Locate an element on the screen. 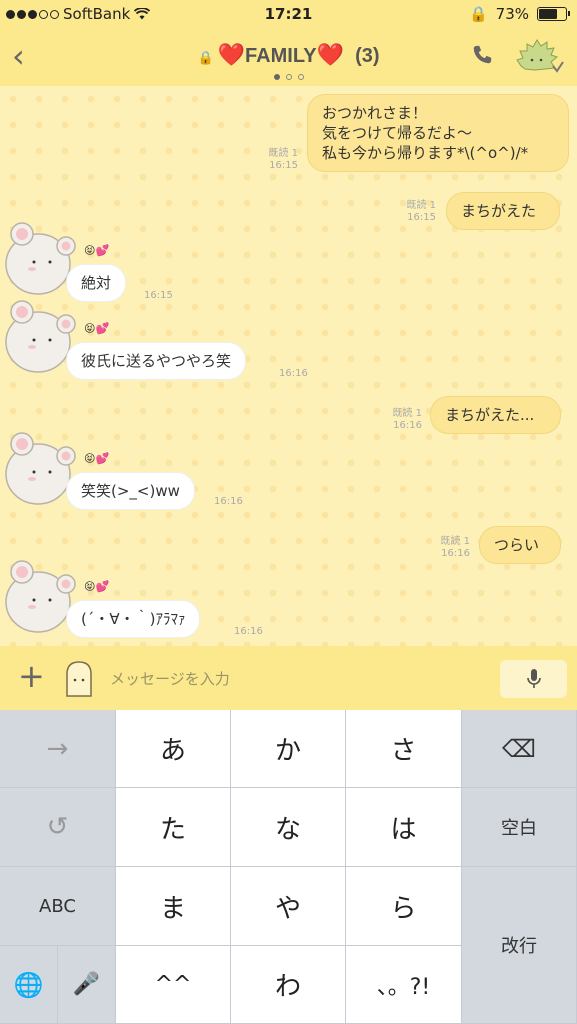 This screenshot has width=577, height=1024. battery-percent: 73% is located at coordinates (512, 14).